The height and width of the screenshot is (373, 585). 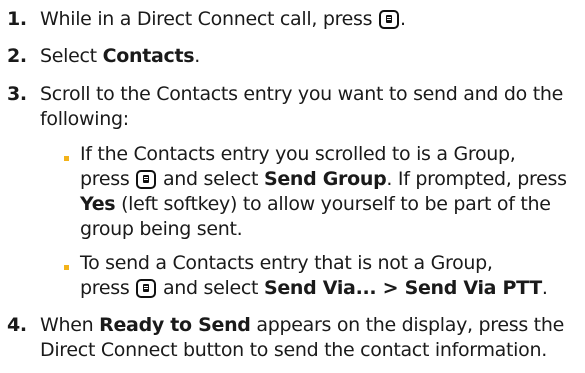 I want to click on step-3-line-2: following:, so click(x=84, y=119).